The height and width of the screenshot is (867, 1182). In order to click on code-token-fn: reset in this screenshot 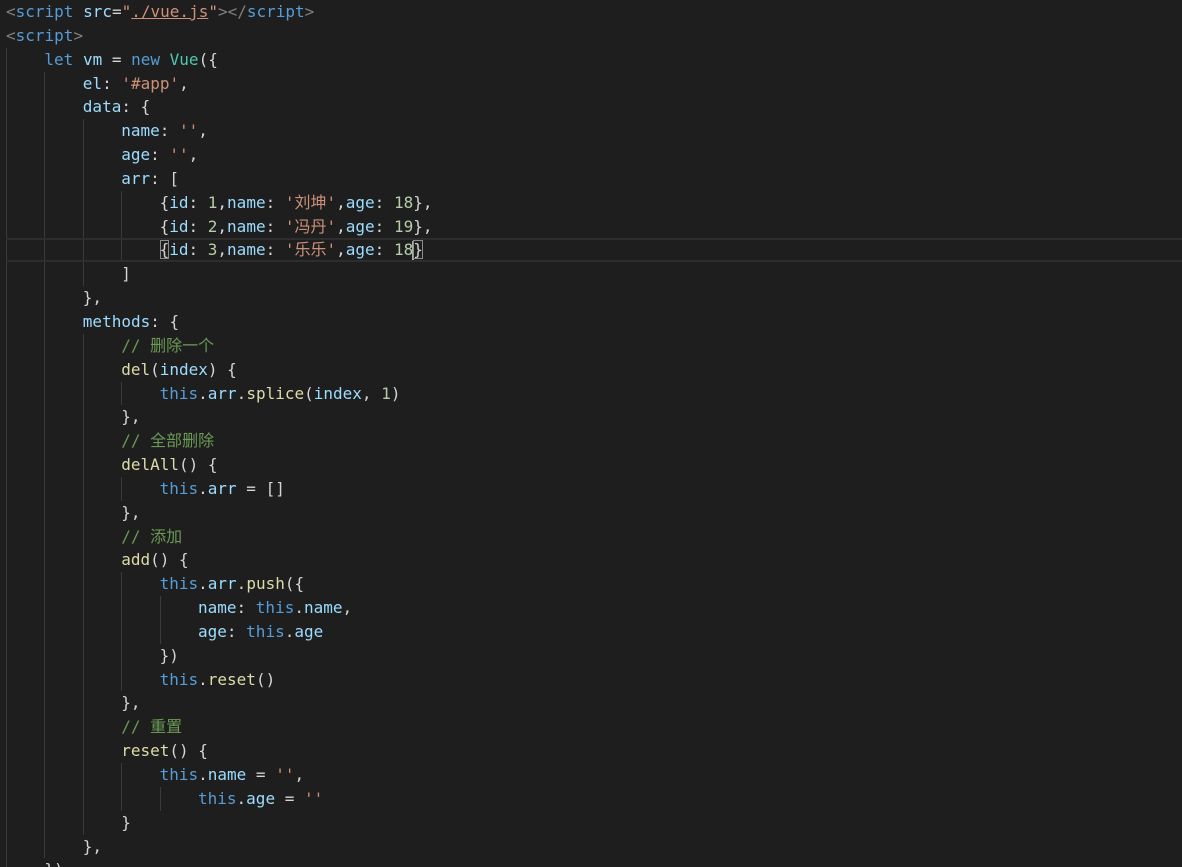, I will do `click(145, 751)`.